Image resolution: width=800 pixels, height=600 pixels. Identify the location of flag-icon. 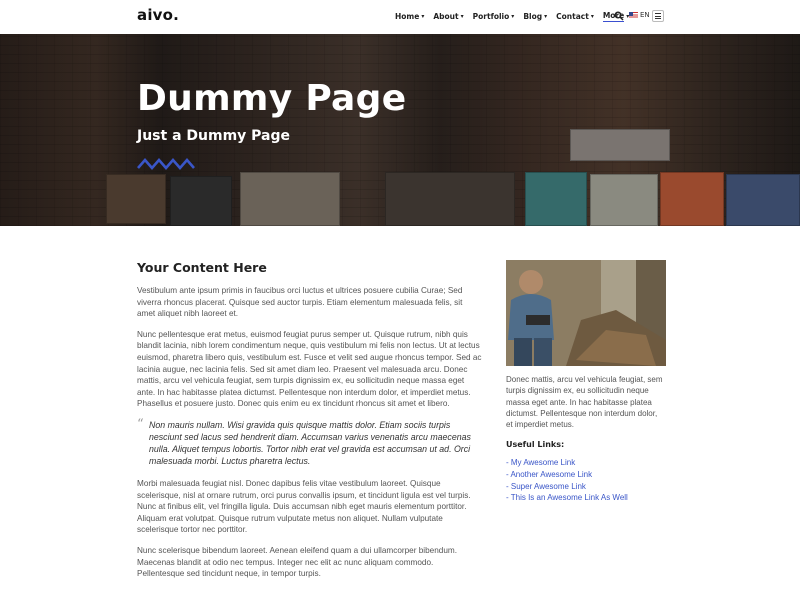
(633, 15).